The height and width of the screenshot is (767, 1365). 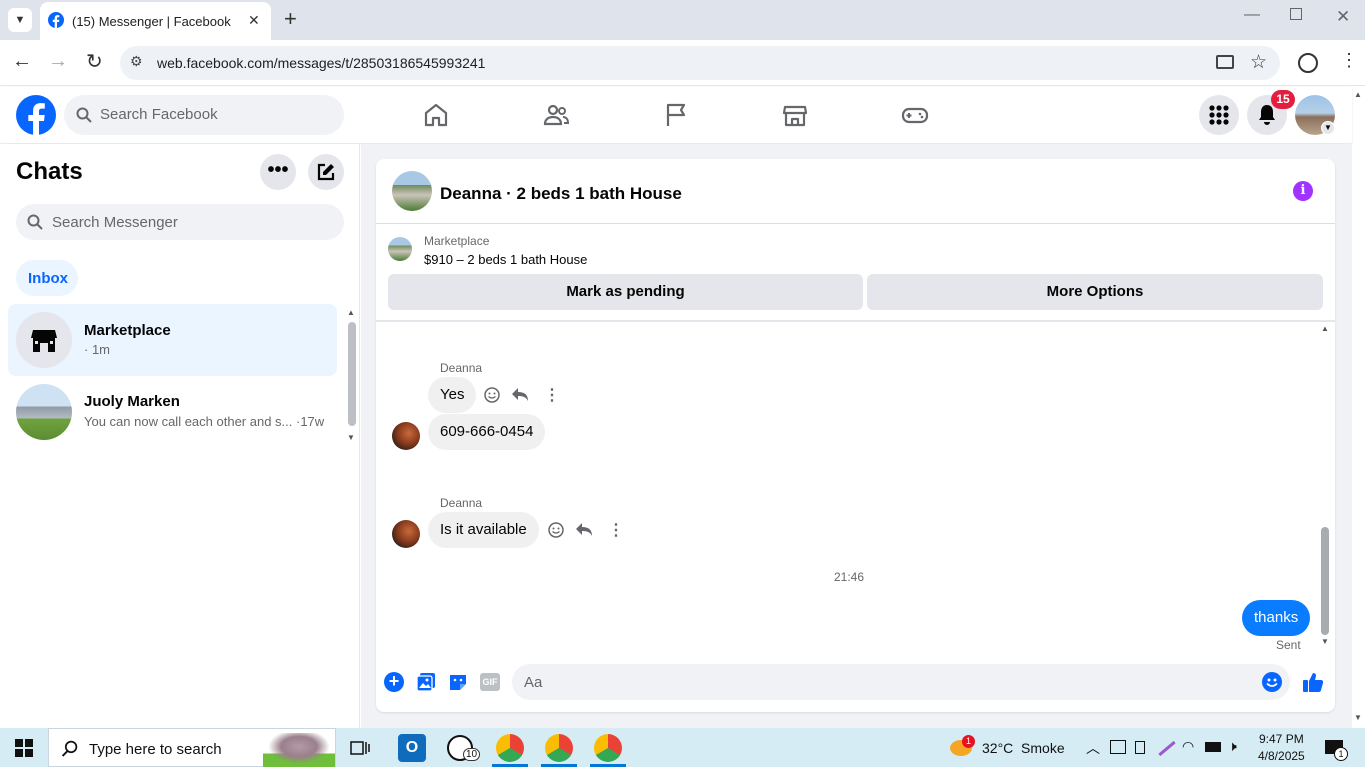 I want to click on message-bubble: Yes, so click(x=452, y=395).